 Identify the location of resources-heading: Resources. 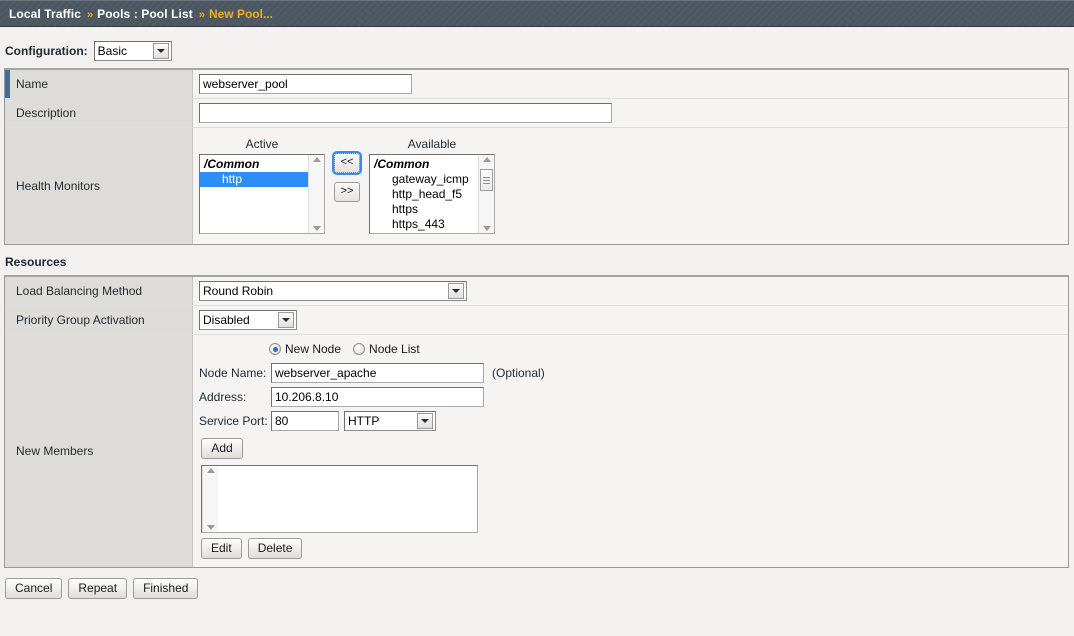
(36, 262).